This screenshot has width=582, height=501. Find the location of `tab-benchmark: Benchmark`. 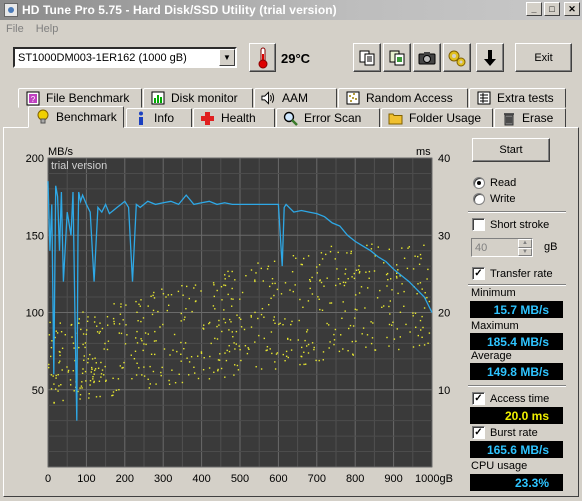

tab-benchmark: Benchmark is located at coordinates (76, 117).